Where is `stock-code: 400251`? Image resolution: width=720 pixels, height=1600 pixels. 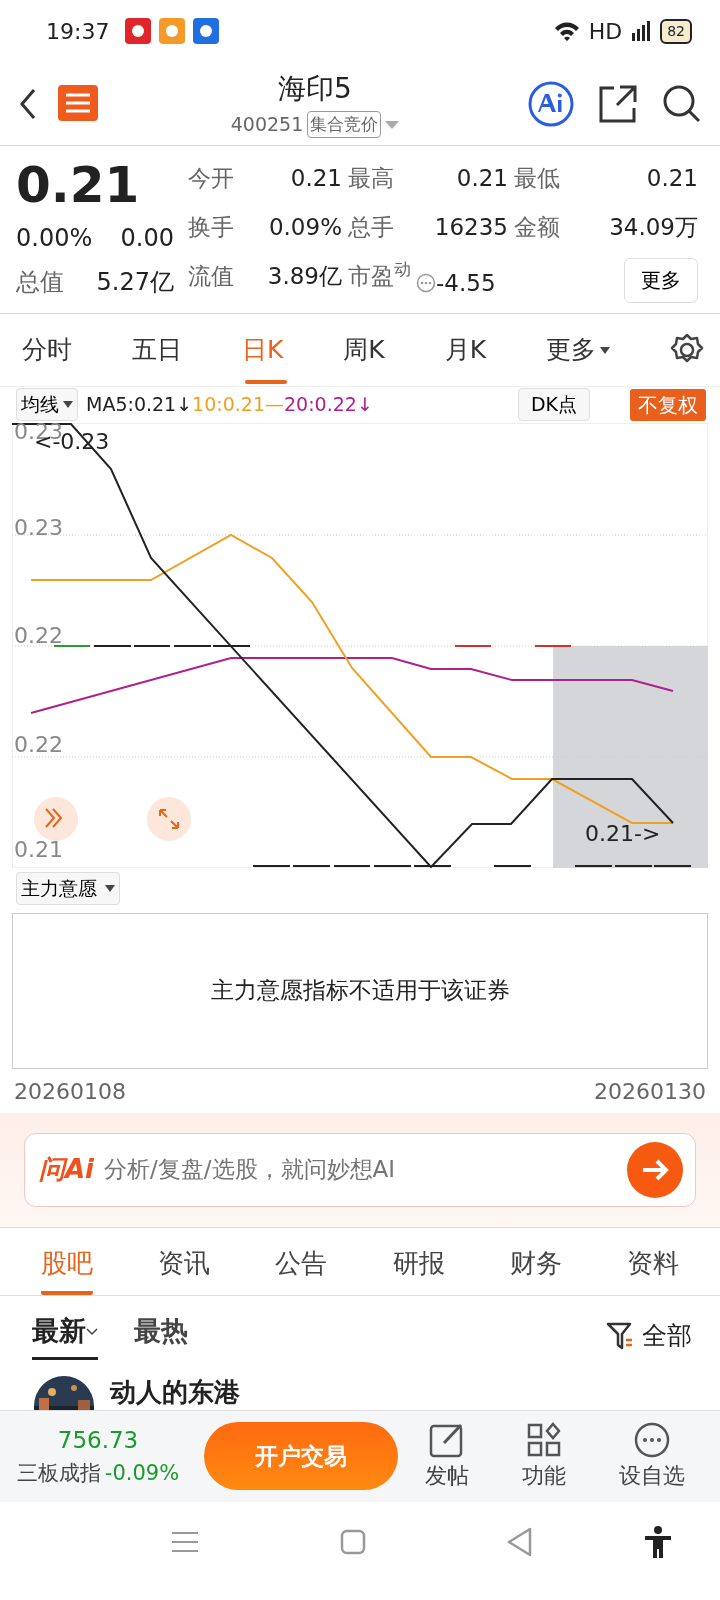 stock-code: 400251 is located at coordinates (267, 125).